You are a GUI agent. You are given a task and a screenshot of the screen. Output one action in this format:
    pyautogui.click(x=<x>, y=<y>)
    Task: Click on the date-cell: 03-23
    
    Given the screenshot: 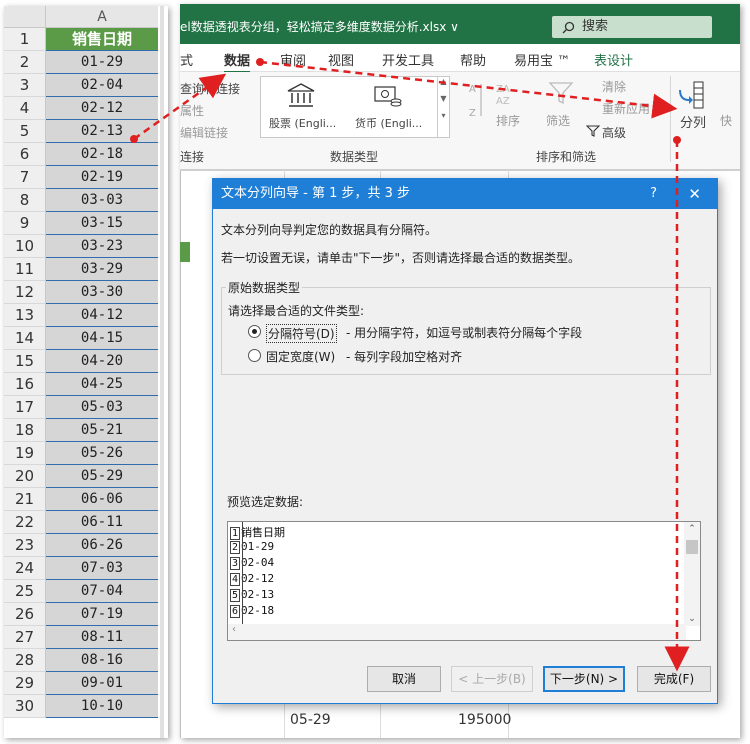 What is the action you would take?
    pyautogui.click(x=102, y=246)
    